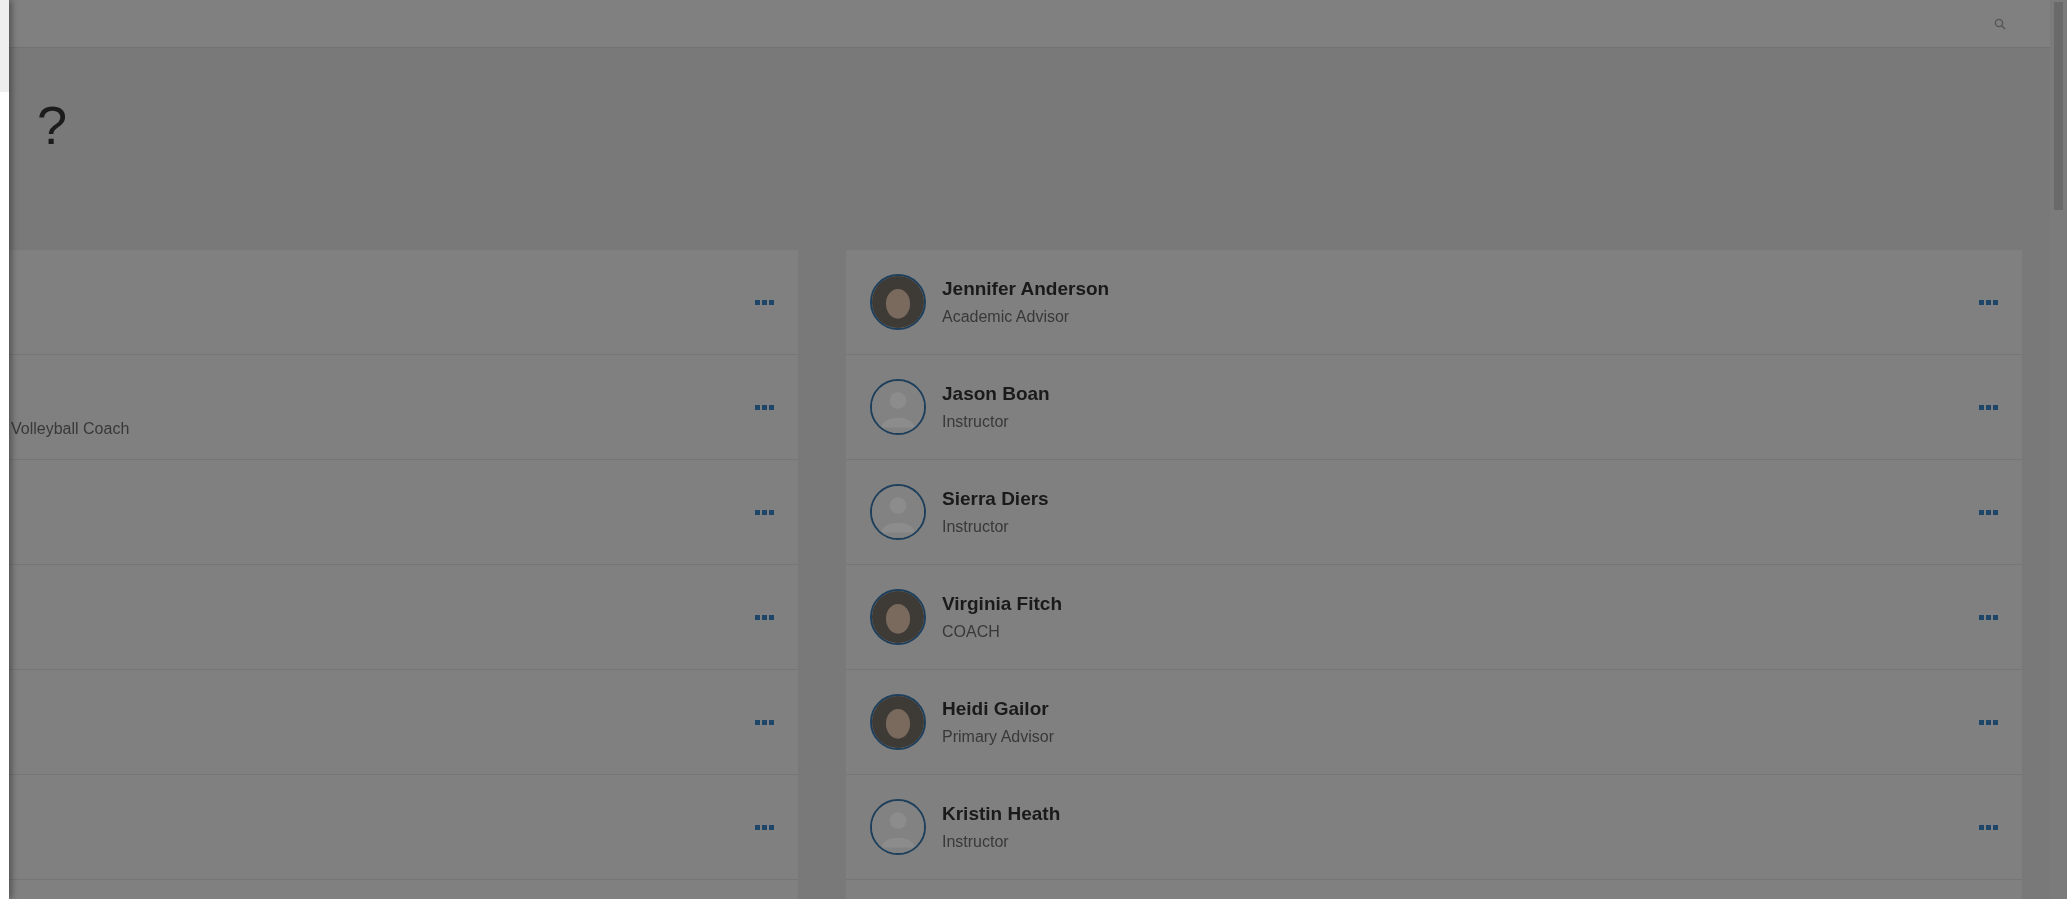 This screenshot has height=899, width=2067. What do you see at coordinates (996, 394) in the screenshot?
I see `staff-name: Jason Boan` at bounding box center [996, 394].